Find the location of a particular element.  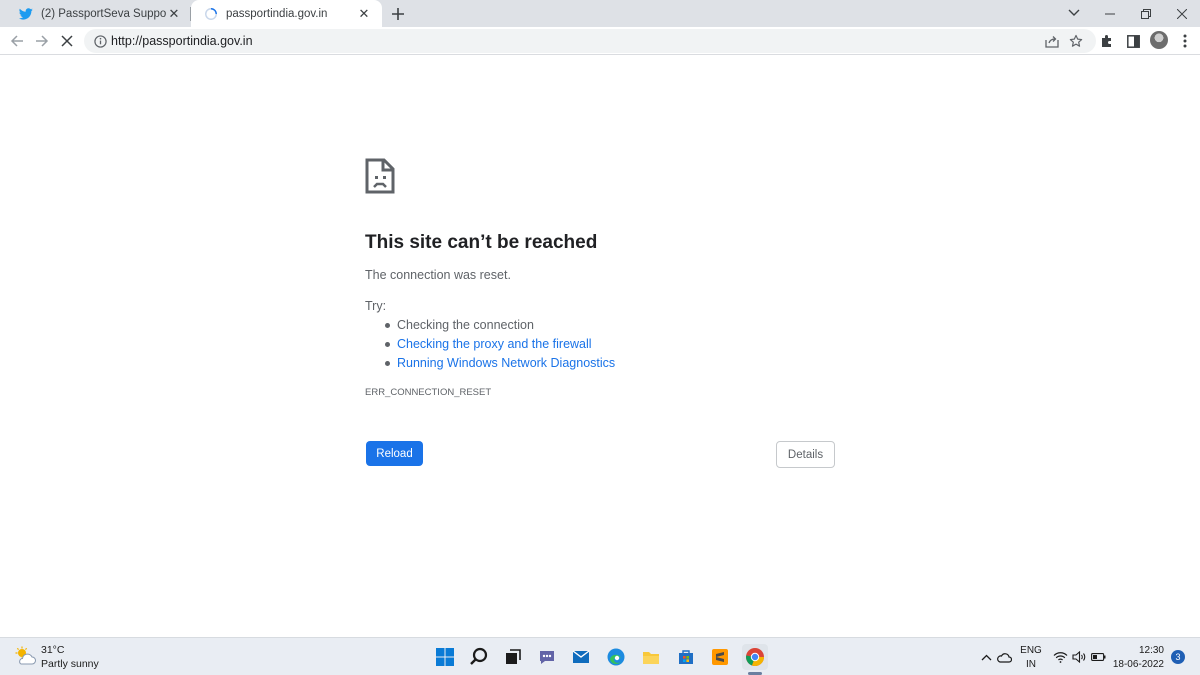

share-icon is located at coordinates (1052, 41).